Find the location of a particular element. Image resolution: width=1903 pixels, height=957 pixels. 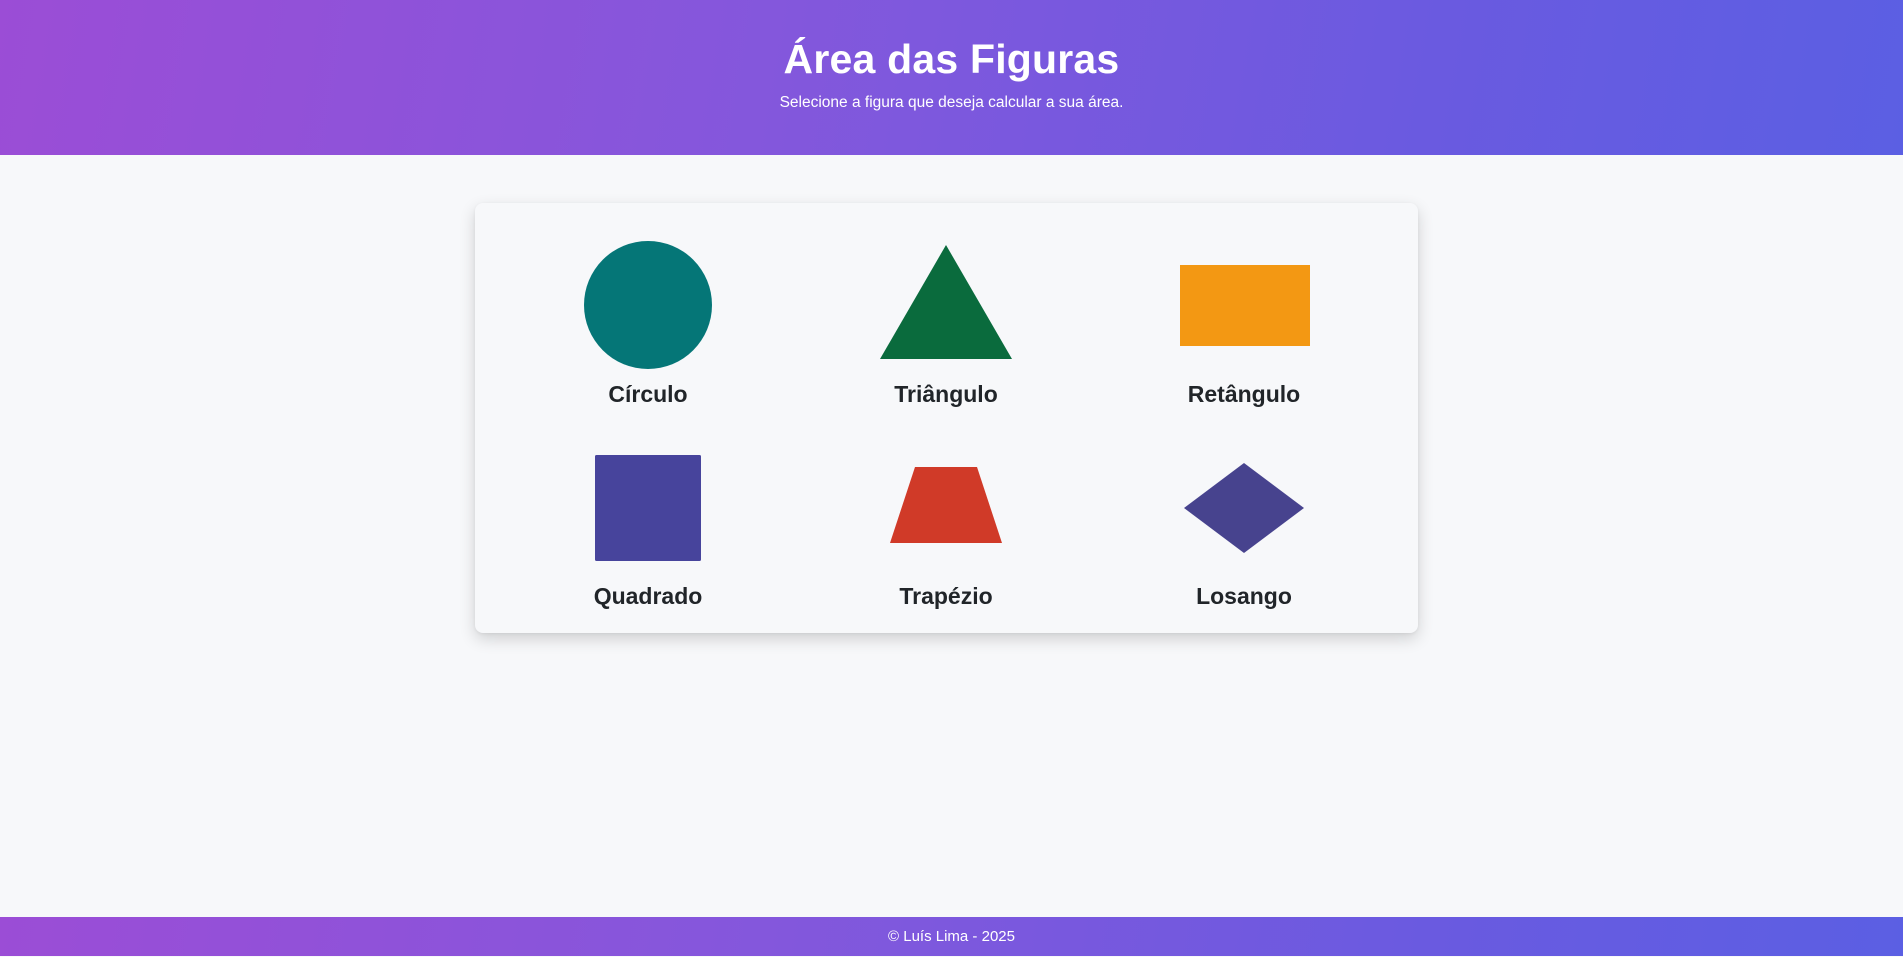

shape-option-square: Quadrado is located at coordinates (648, 525).